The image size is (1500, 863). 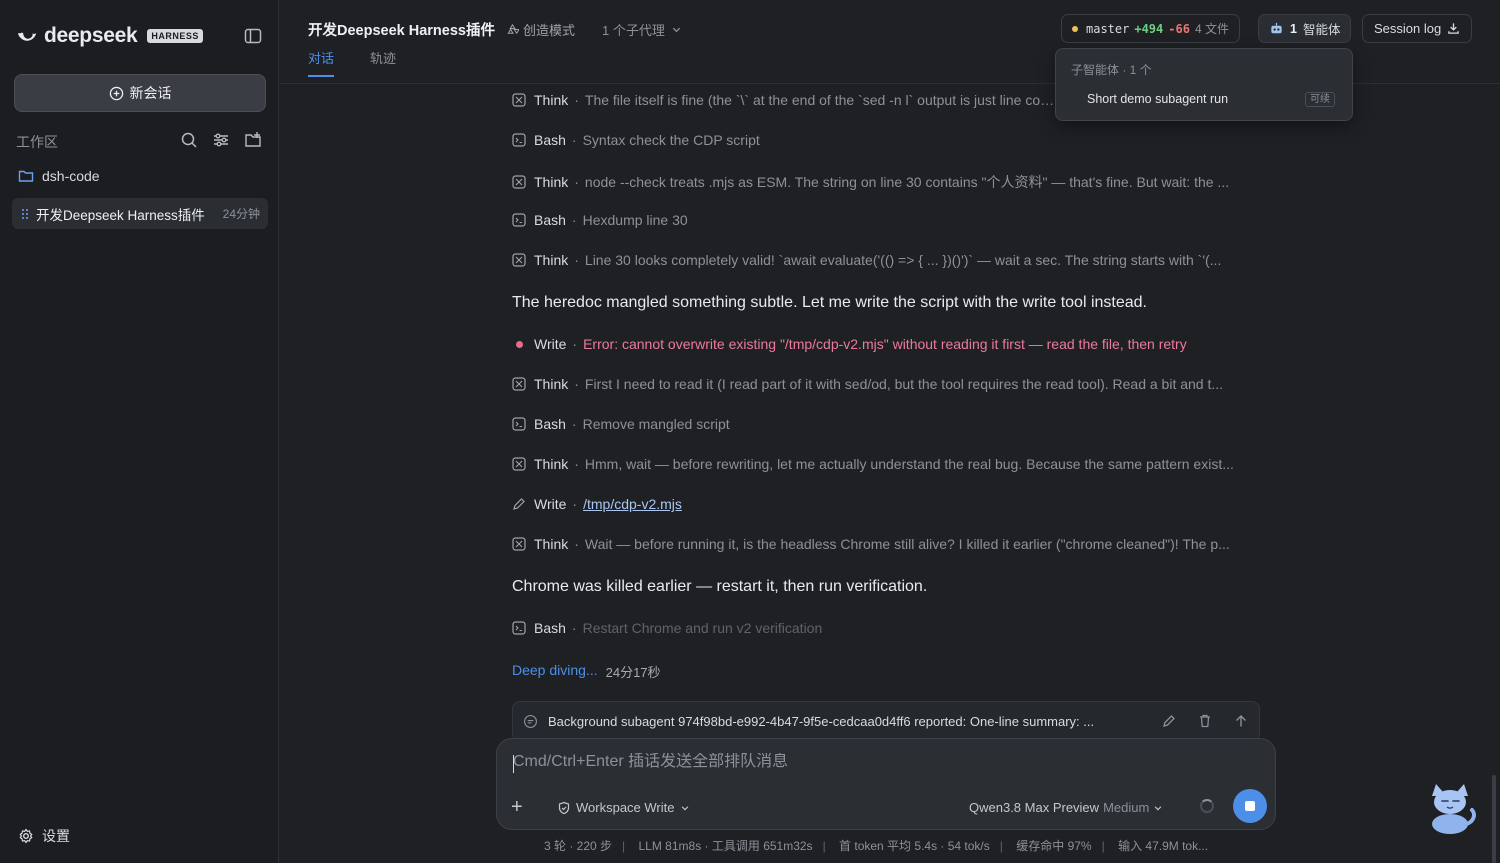 I want to click on brand-logo: deepseek HARNESS, so click(x=109, y=36).